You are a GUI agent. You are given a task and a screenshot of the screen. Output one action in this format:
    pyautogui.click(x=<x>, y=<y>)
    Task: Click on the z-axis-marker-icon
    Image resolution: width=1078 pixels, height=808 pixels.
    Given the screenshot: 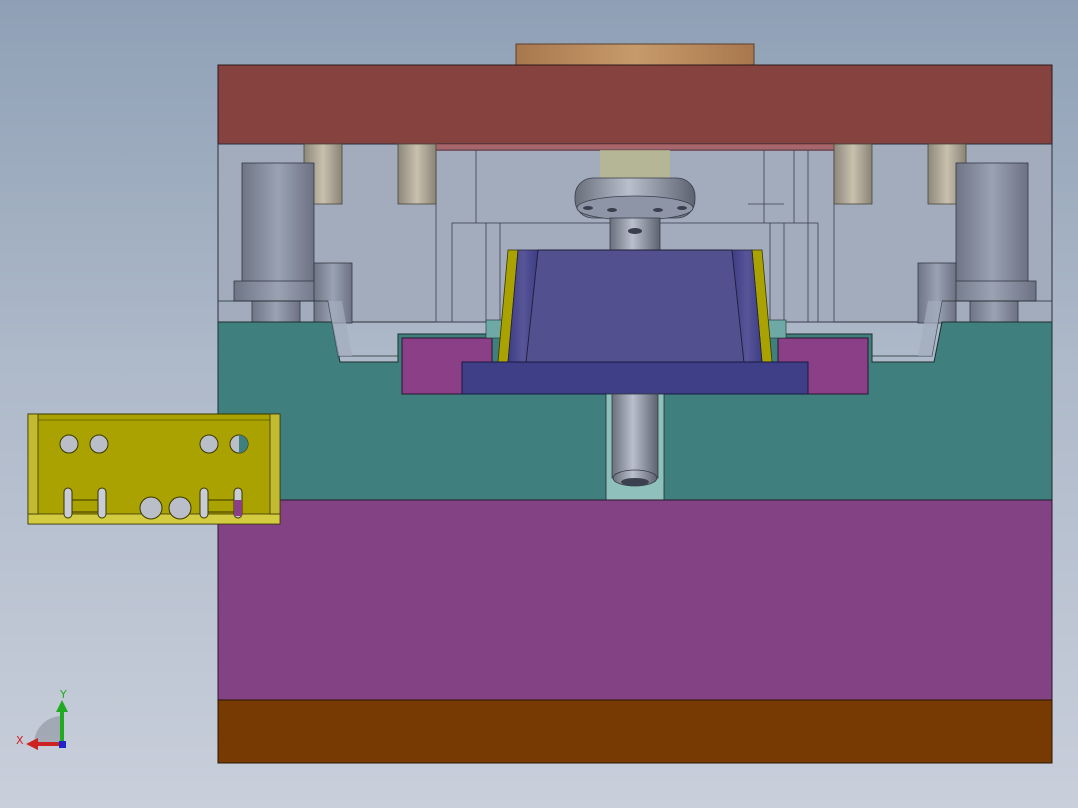 What is the action you would take?
    pyautogui.click(x=62, y=744)
    